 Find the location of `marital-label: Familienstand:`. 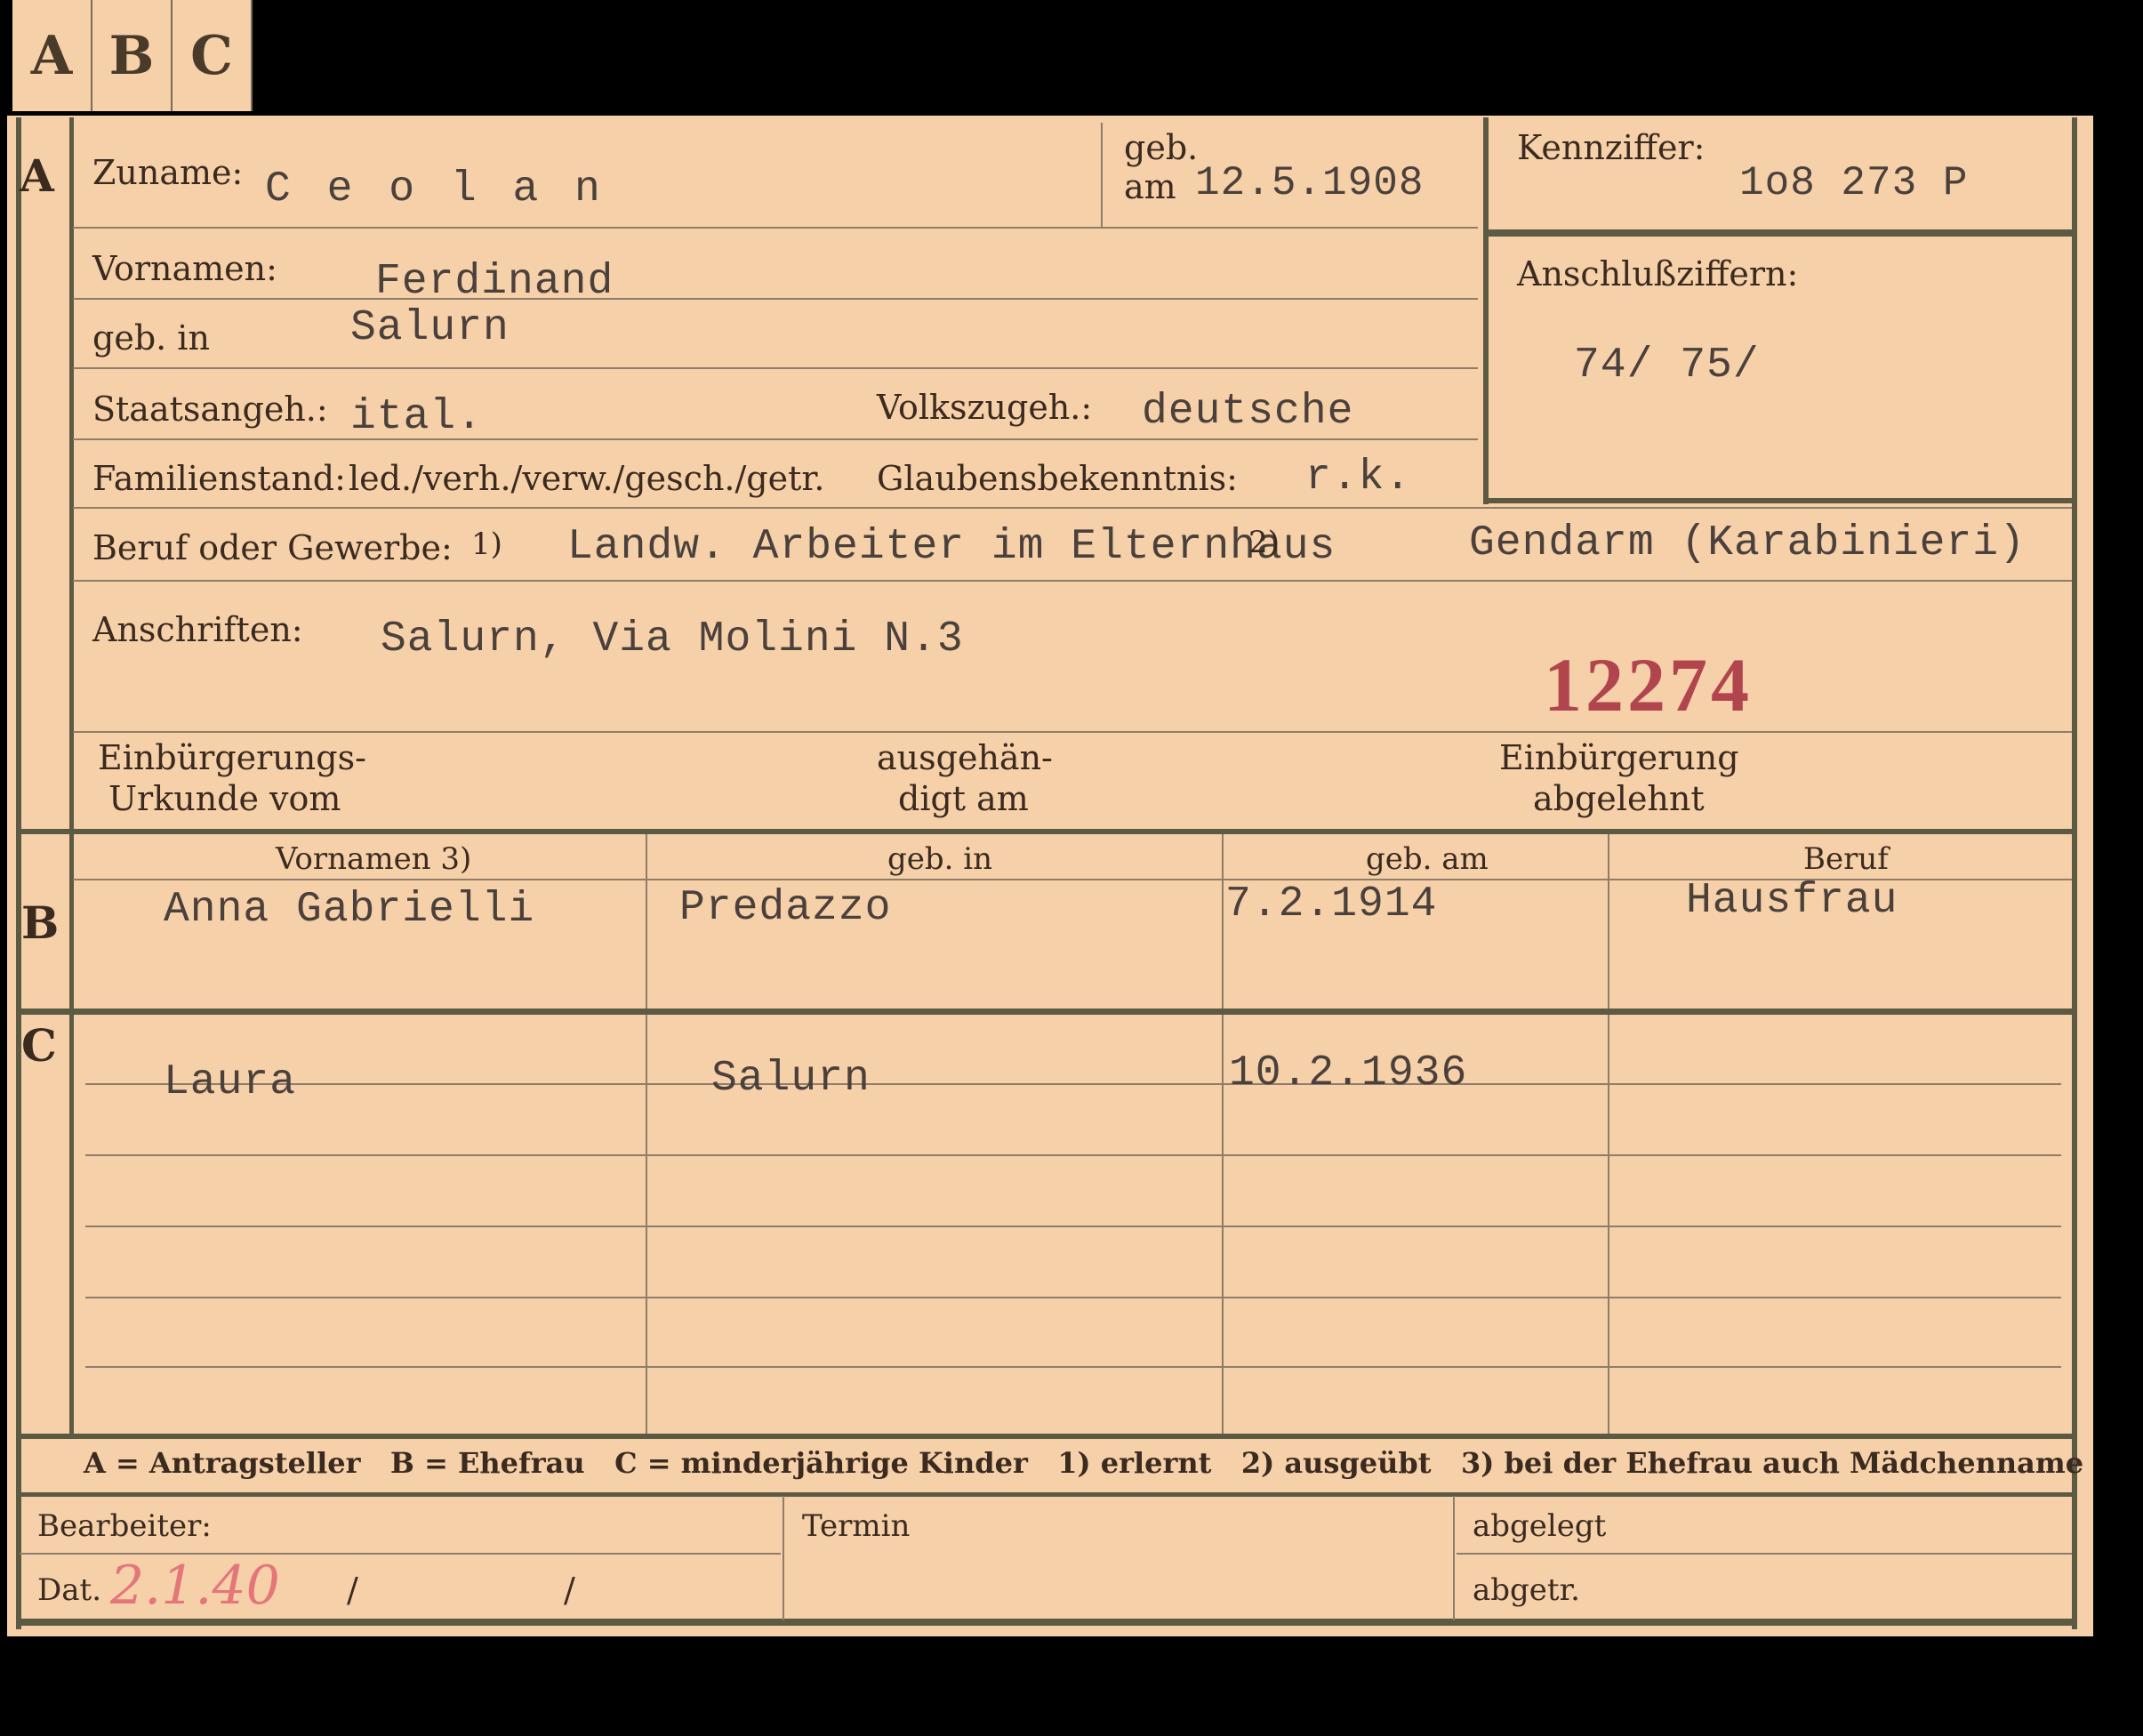

marital-label: Familienstand: is located at coordinates (219, 478).